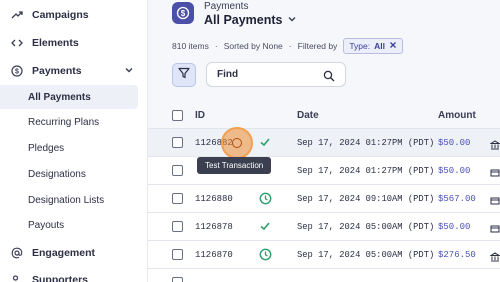 The width and height of the screenshot is (500, 282). I want to click on chip-key: Type:, so click(360, 46).